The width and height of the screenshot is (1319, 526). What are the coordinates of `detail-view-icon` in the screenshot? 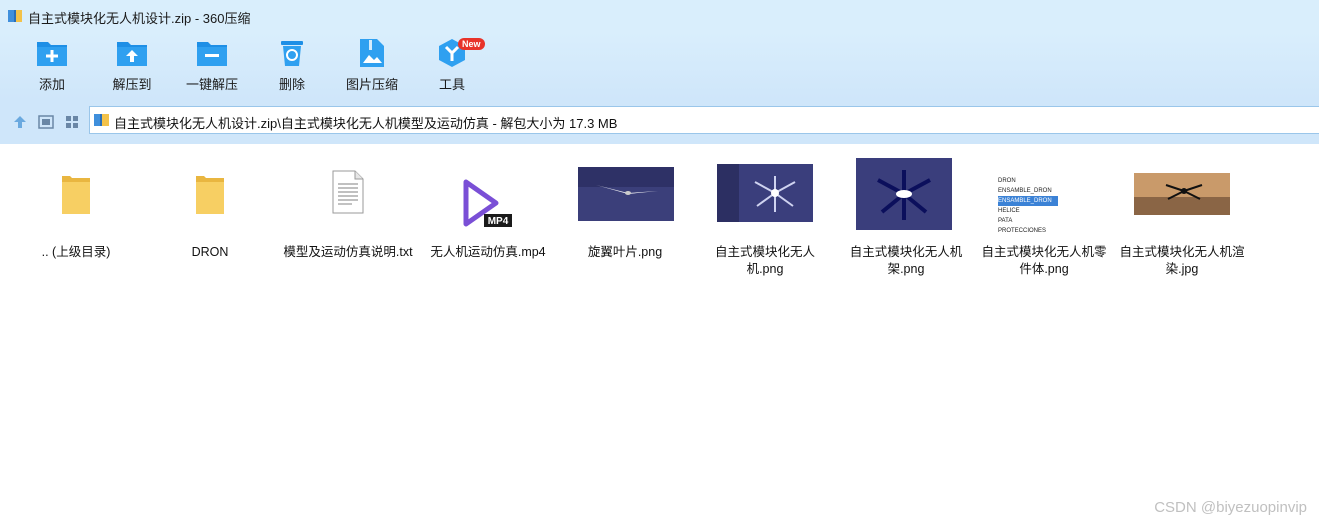 It's located at (46, 122).